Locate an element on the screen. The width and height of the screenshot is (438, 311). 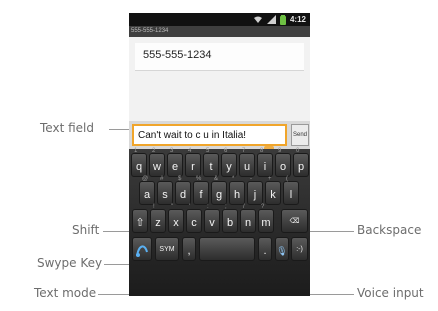
keyboard-row-4: SYM , . 🎙 :-) is located at coordinates (219, 250).